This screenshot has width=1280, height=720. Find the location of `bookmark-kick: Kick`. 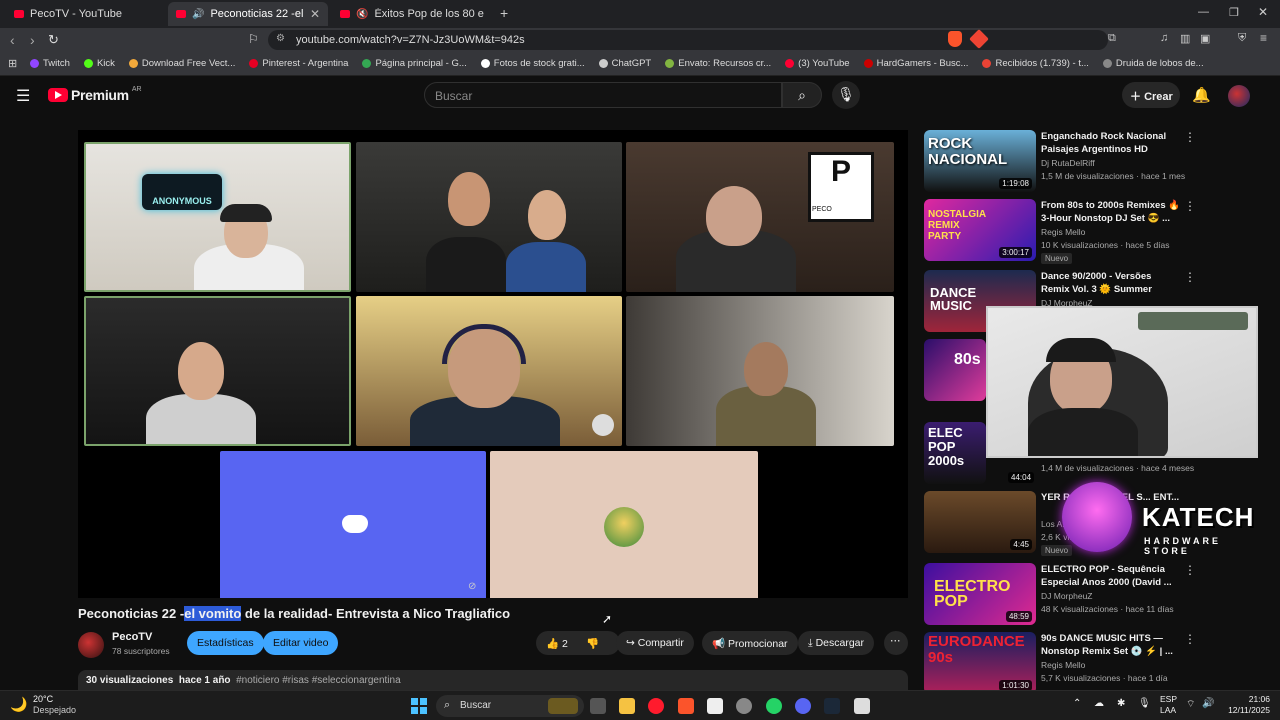

bookmark-kick: Kick is located at coordinates (99, 63).